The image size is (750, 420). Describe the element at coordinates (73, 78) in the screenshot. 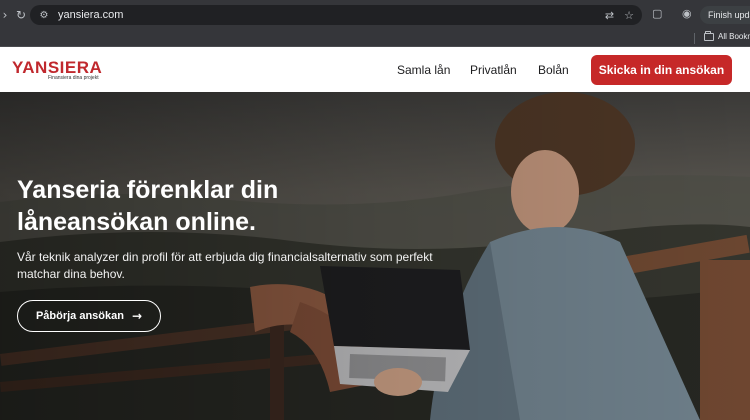

I see `logo-tagline: Finansiera dina projekt` at that location.